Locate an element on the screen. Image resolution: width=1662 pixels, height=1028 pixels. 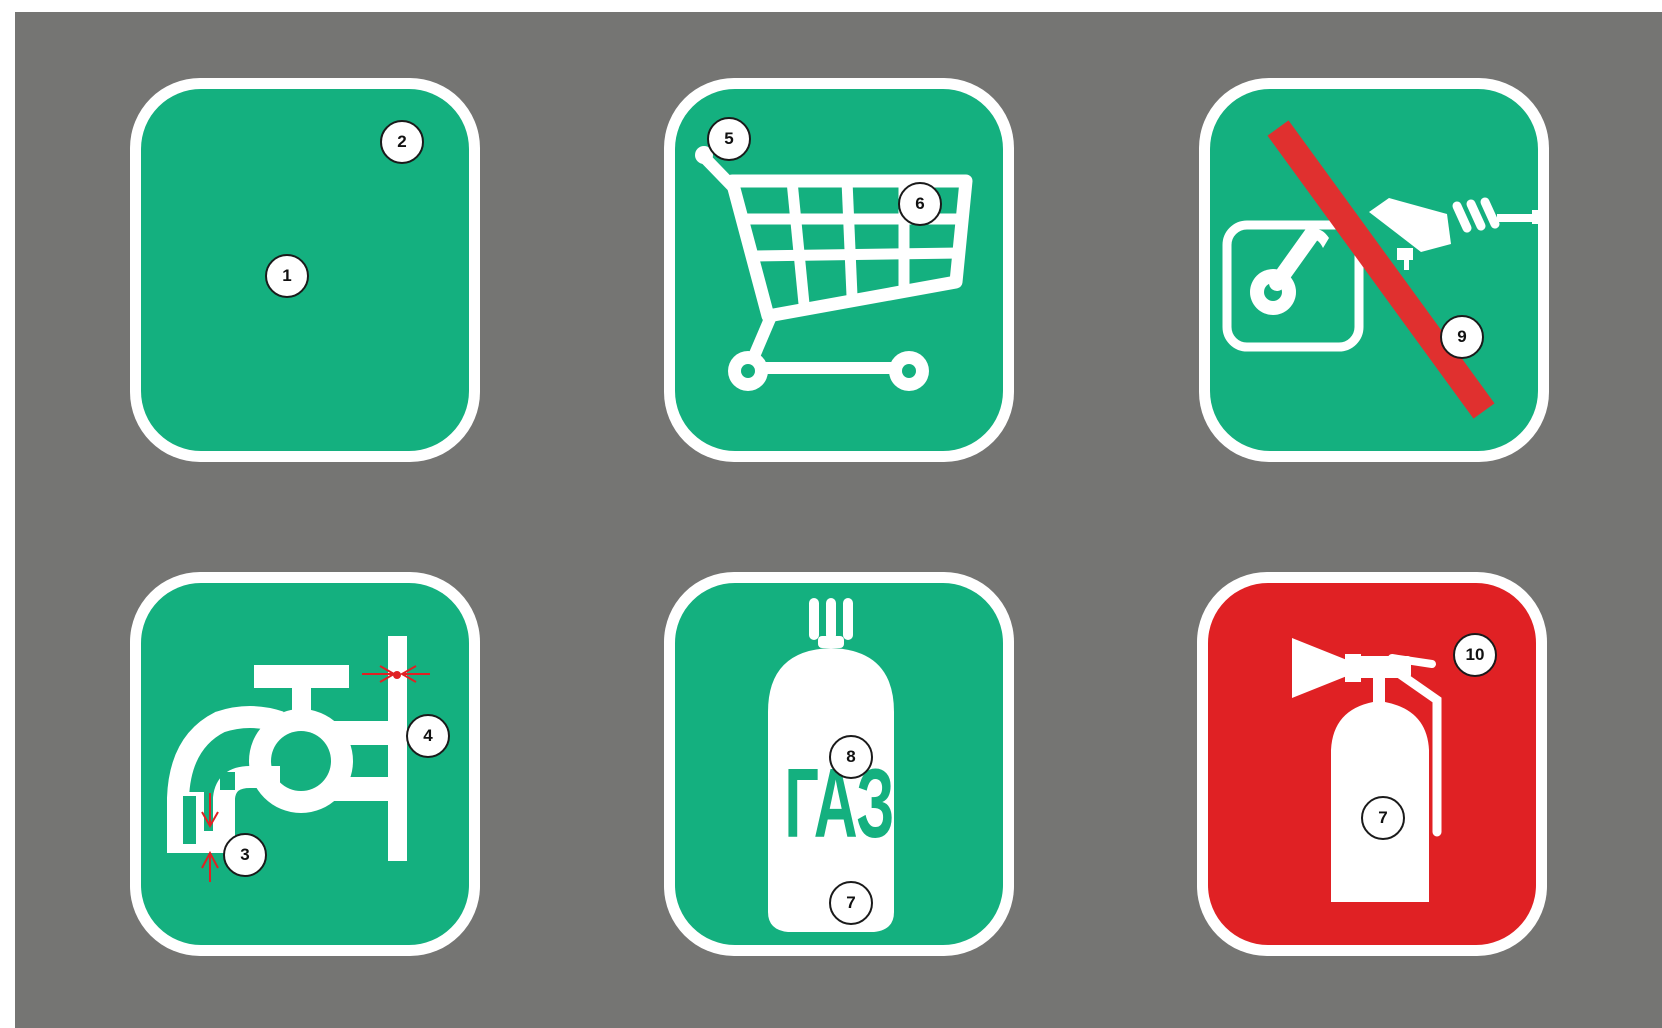
callout-marker: 8 is located at coordinates (851, 757).